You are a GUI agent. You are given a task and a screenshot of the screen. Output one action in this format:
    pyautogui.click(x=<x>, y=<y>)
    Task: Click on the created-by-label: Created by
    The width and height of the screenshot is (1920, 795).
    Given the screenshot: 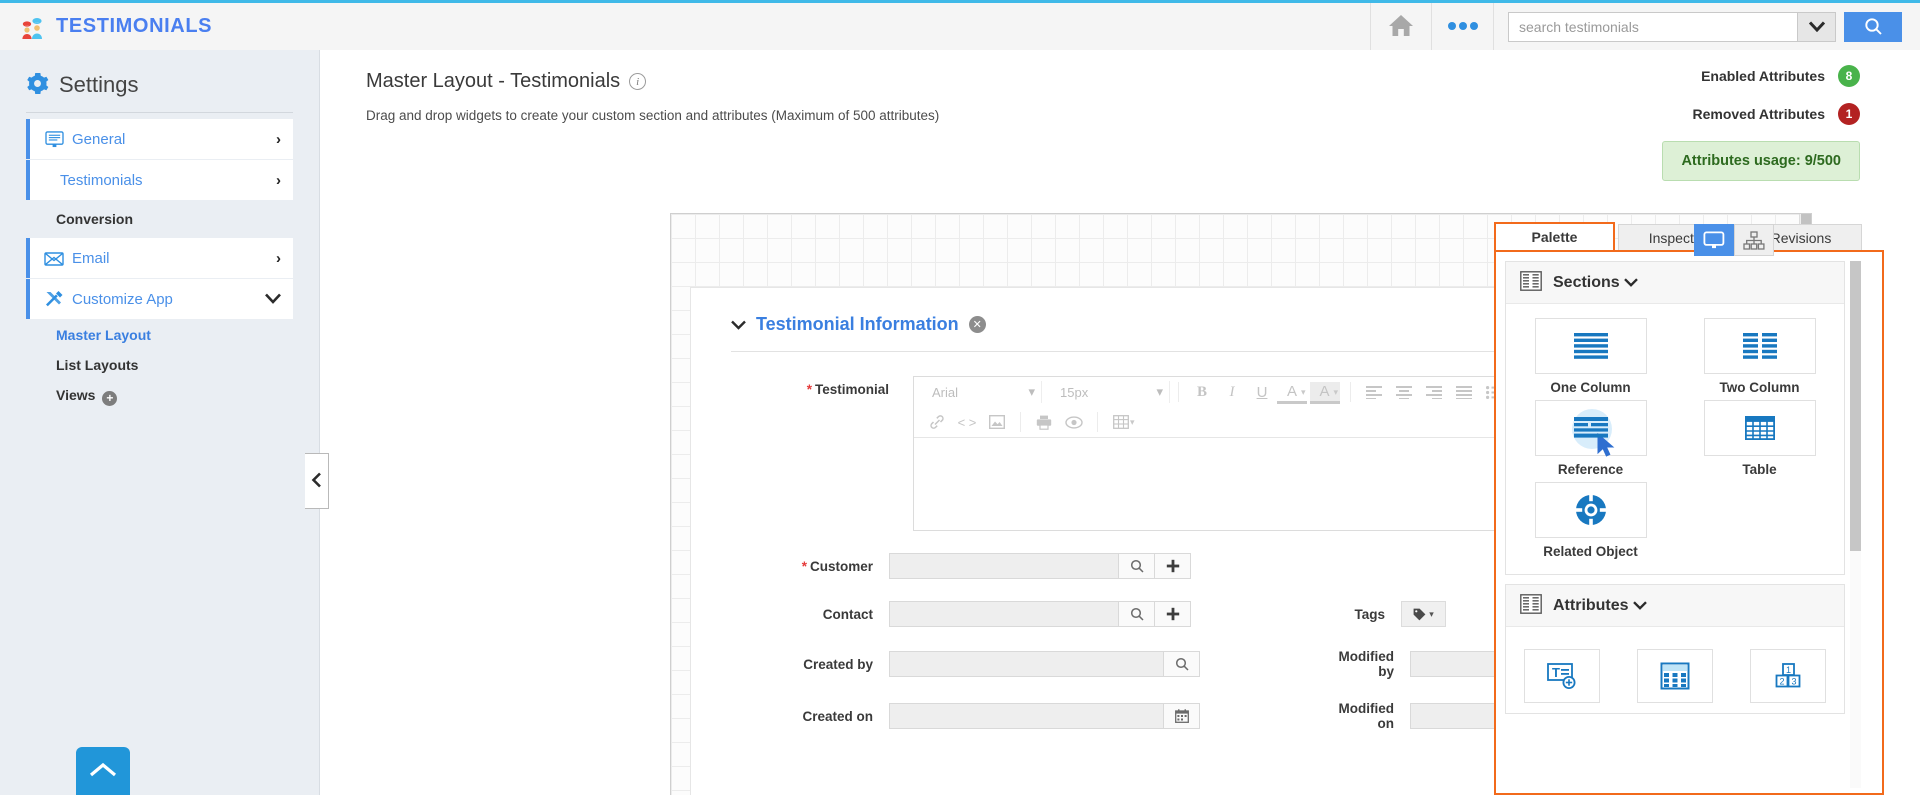 What is the action you would take?
    pyautogui.click(x=838, y=664)
    